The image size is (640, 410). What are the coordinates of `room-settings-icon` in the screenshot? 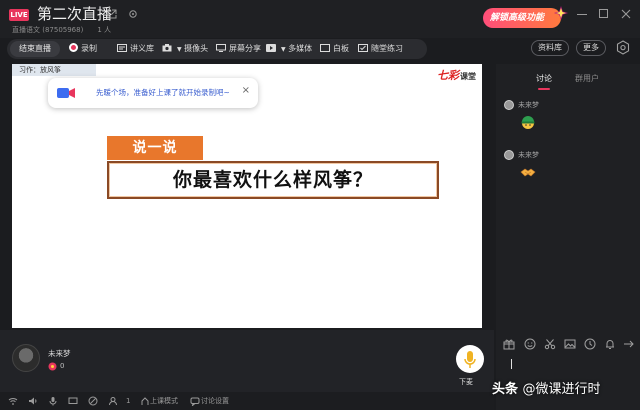 It's located at (133, 14).